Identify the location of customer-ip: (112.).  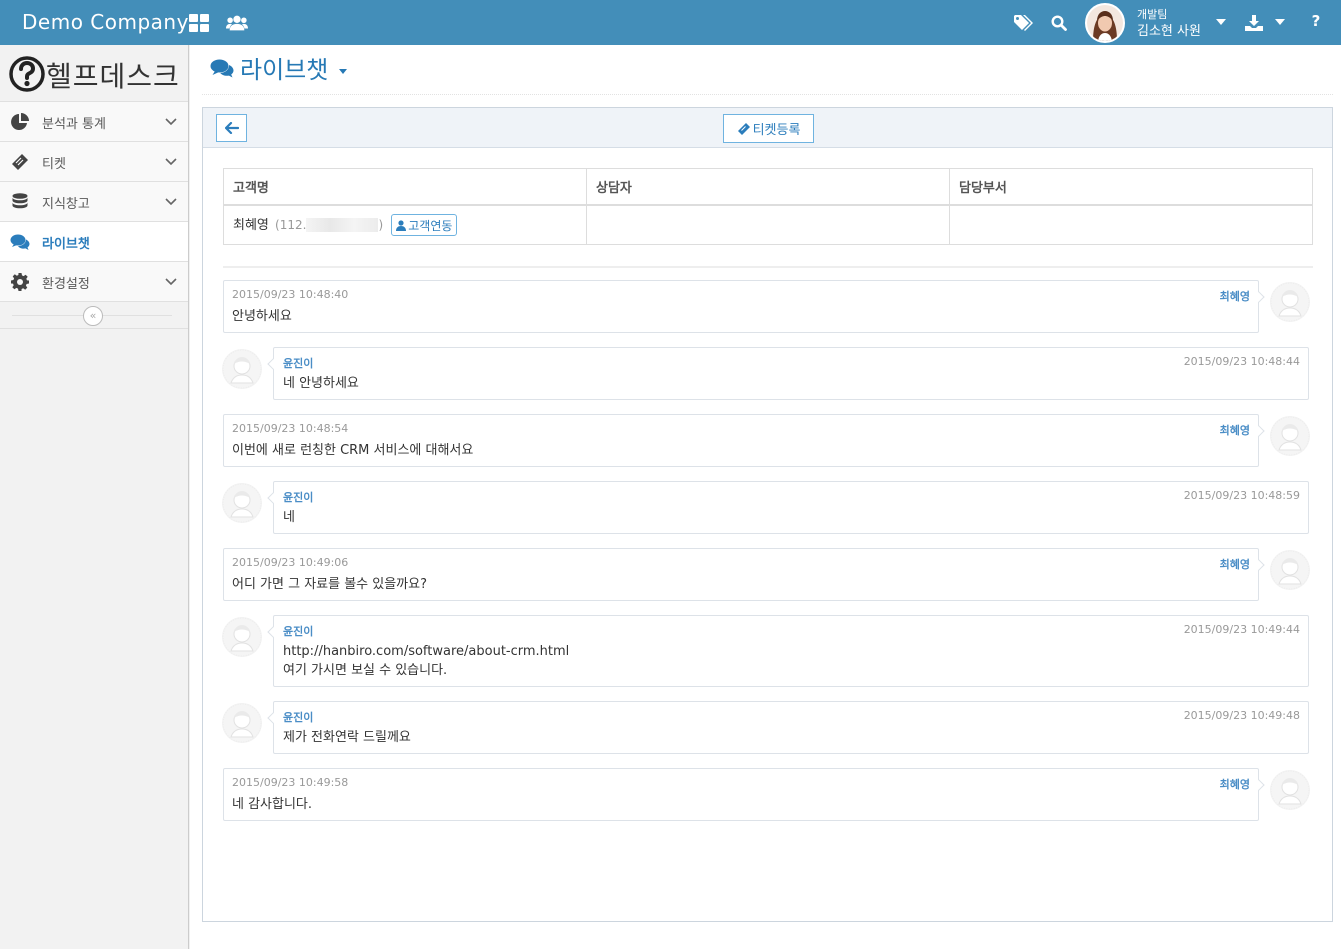
(329, 224).